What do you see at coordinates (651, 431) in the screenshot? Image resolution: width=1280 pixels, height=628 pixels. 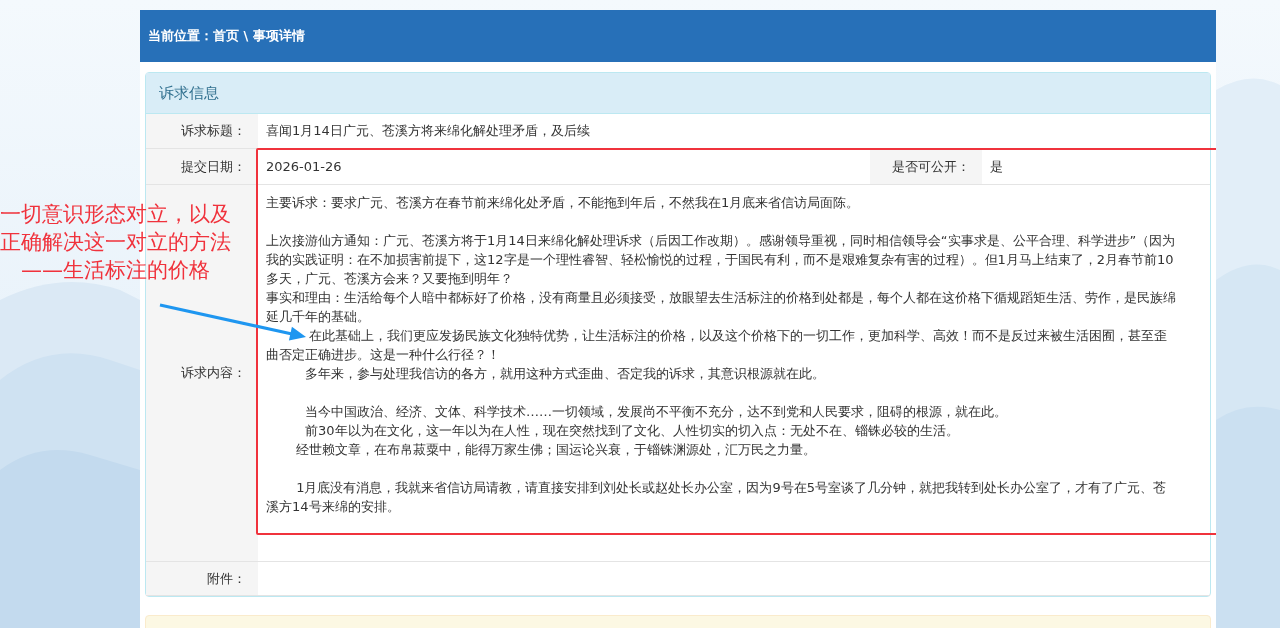 I see `paragraph: 当今中国政治、经济、文体、科学技术……一切领域，发展尚不平衡不充分，达不到党和人民要求，阻碍的根源，就在此。 前30年以为在文化，这一年以为在人性，现在突然找到了文化、人性切实的切入点：无处不在、锱铢必较的生活。 经世赖文章，在布帛菽粟中，能得万家生佛；国运论兴衰，于锱铢渊源处，汇万民之力量。` at bounding box center [651, 431].